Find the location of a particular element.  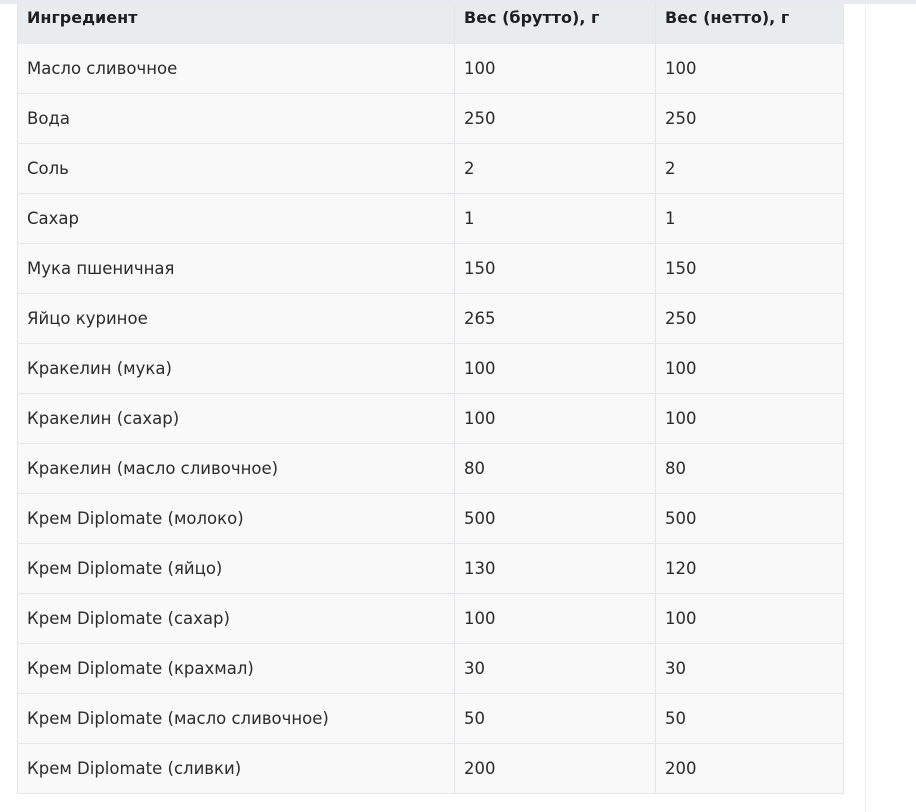

cell-net-weight: 200 is located at coordinates (749, 768).